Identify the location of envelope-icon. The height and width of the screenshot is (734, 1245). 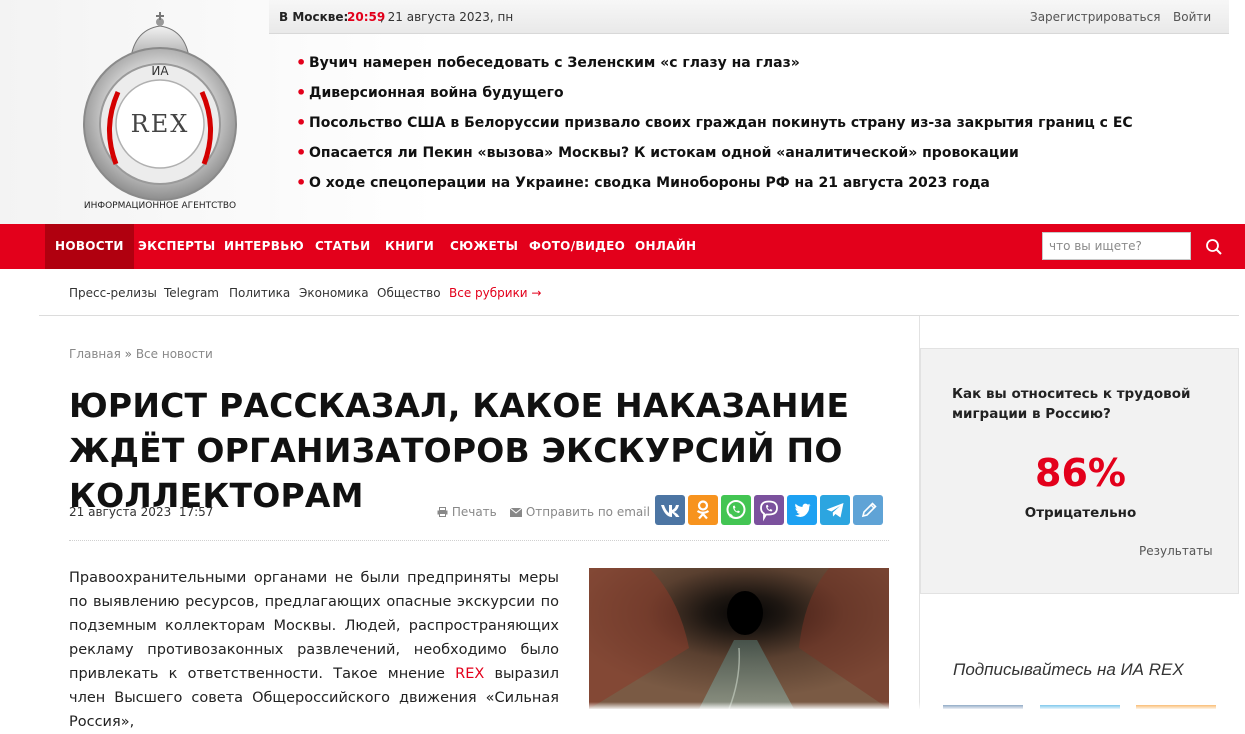
(516, 512).